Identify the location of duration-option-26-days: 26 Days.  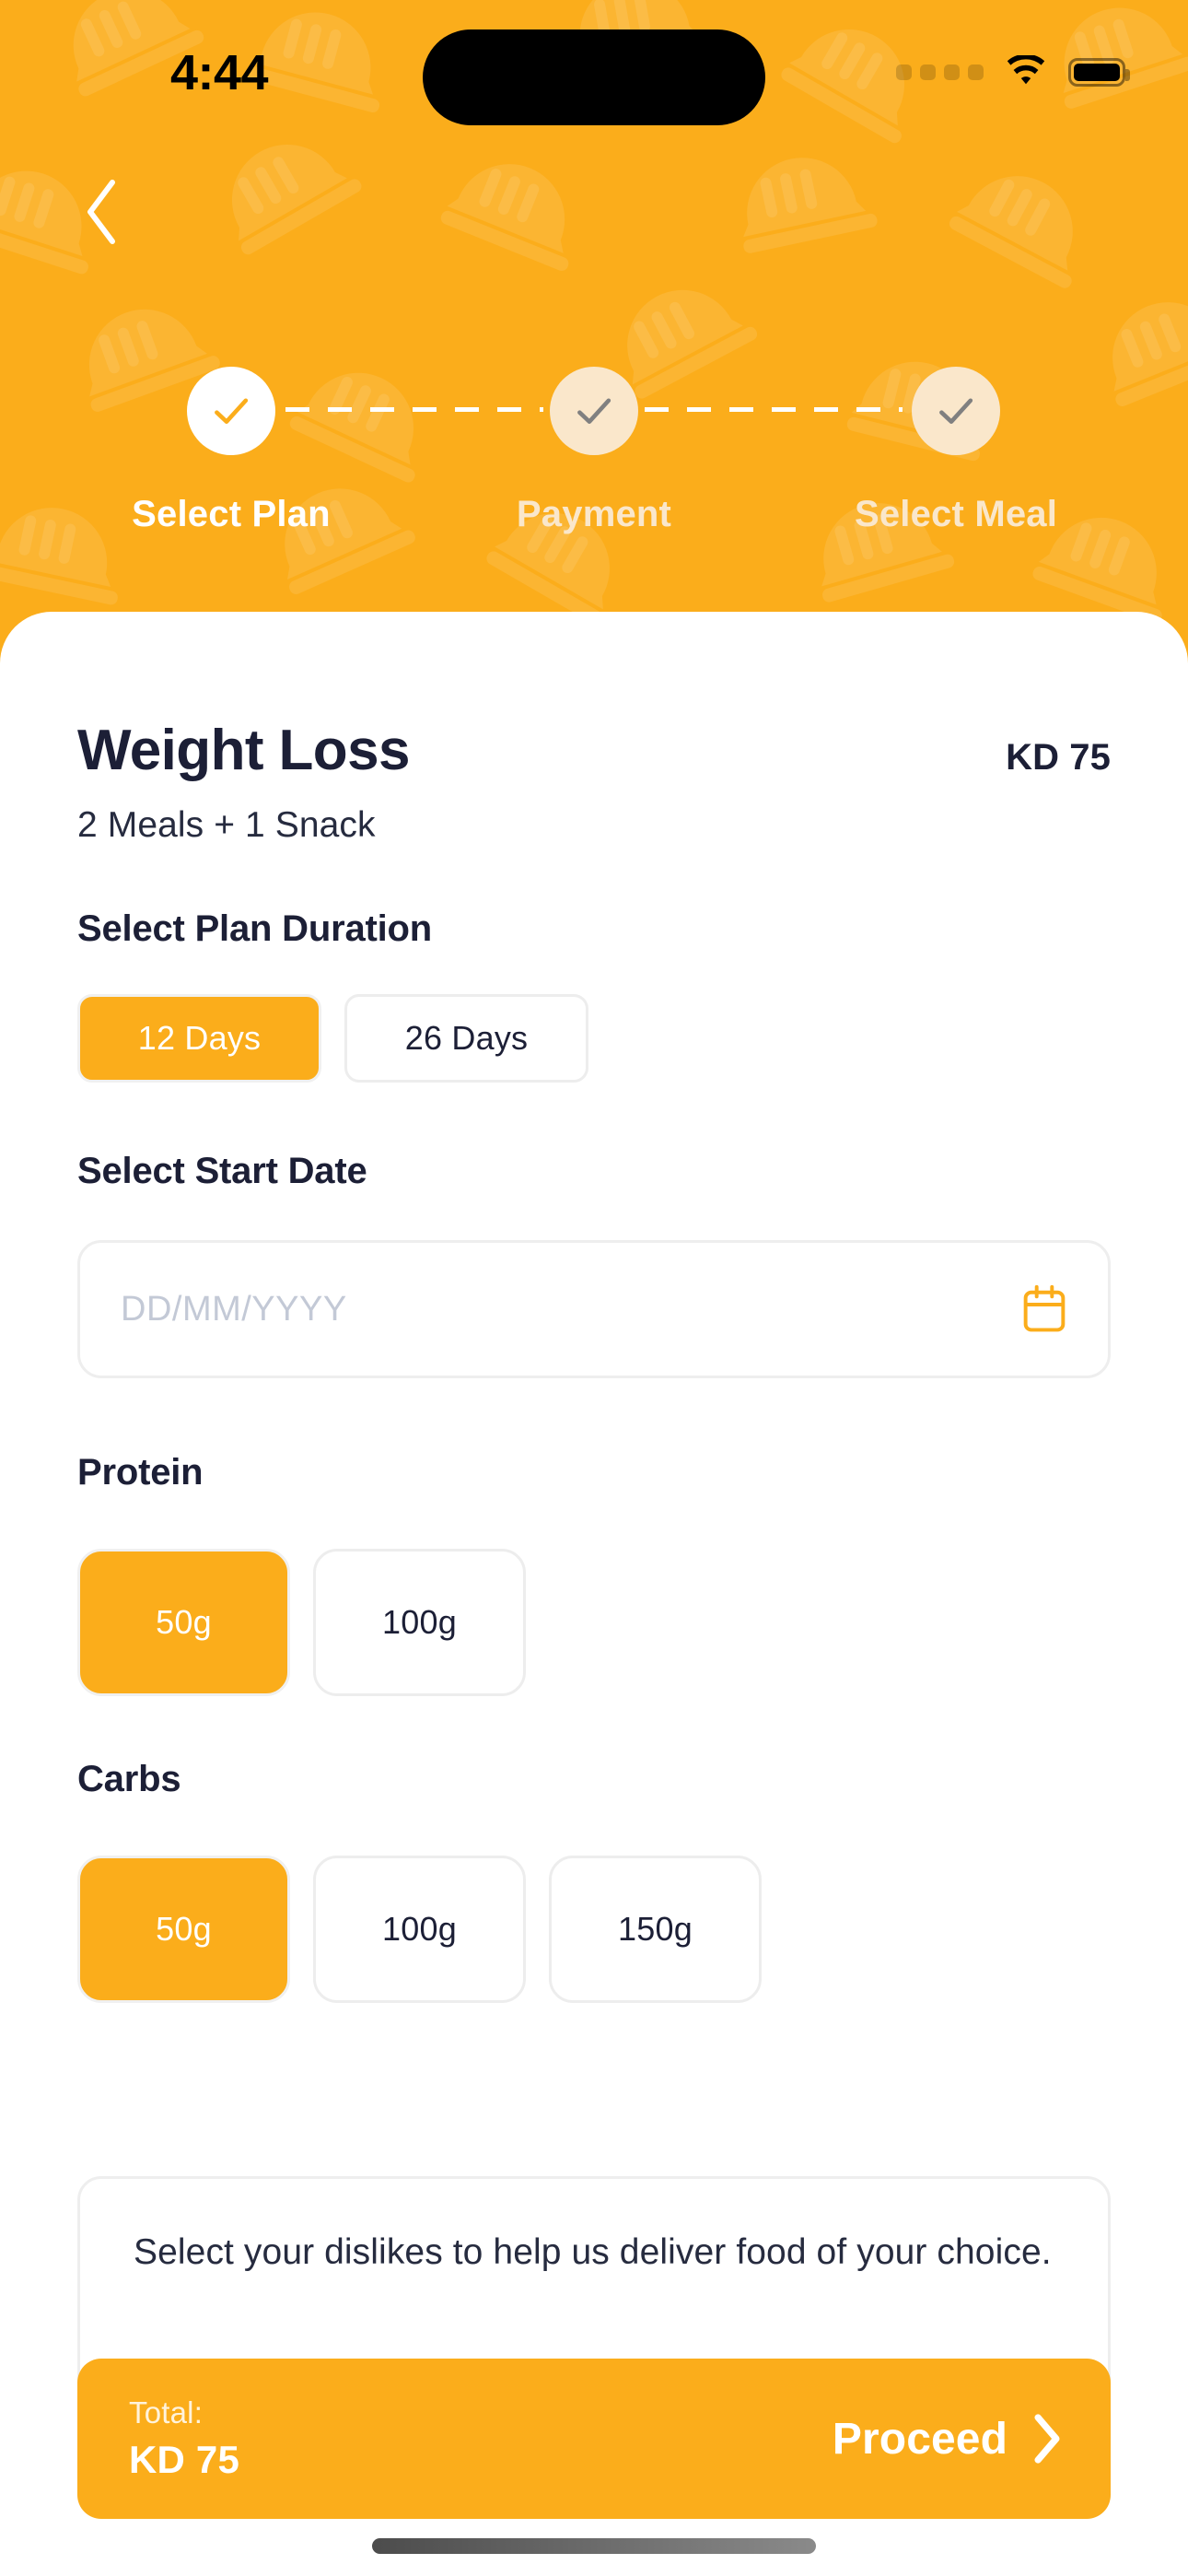
(466, 1038).